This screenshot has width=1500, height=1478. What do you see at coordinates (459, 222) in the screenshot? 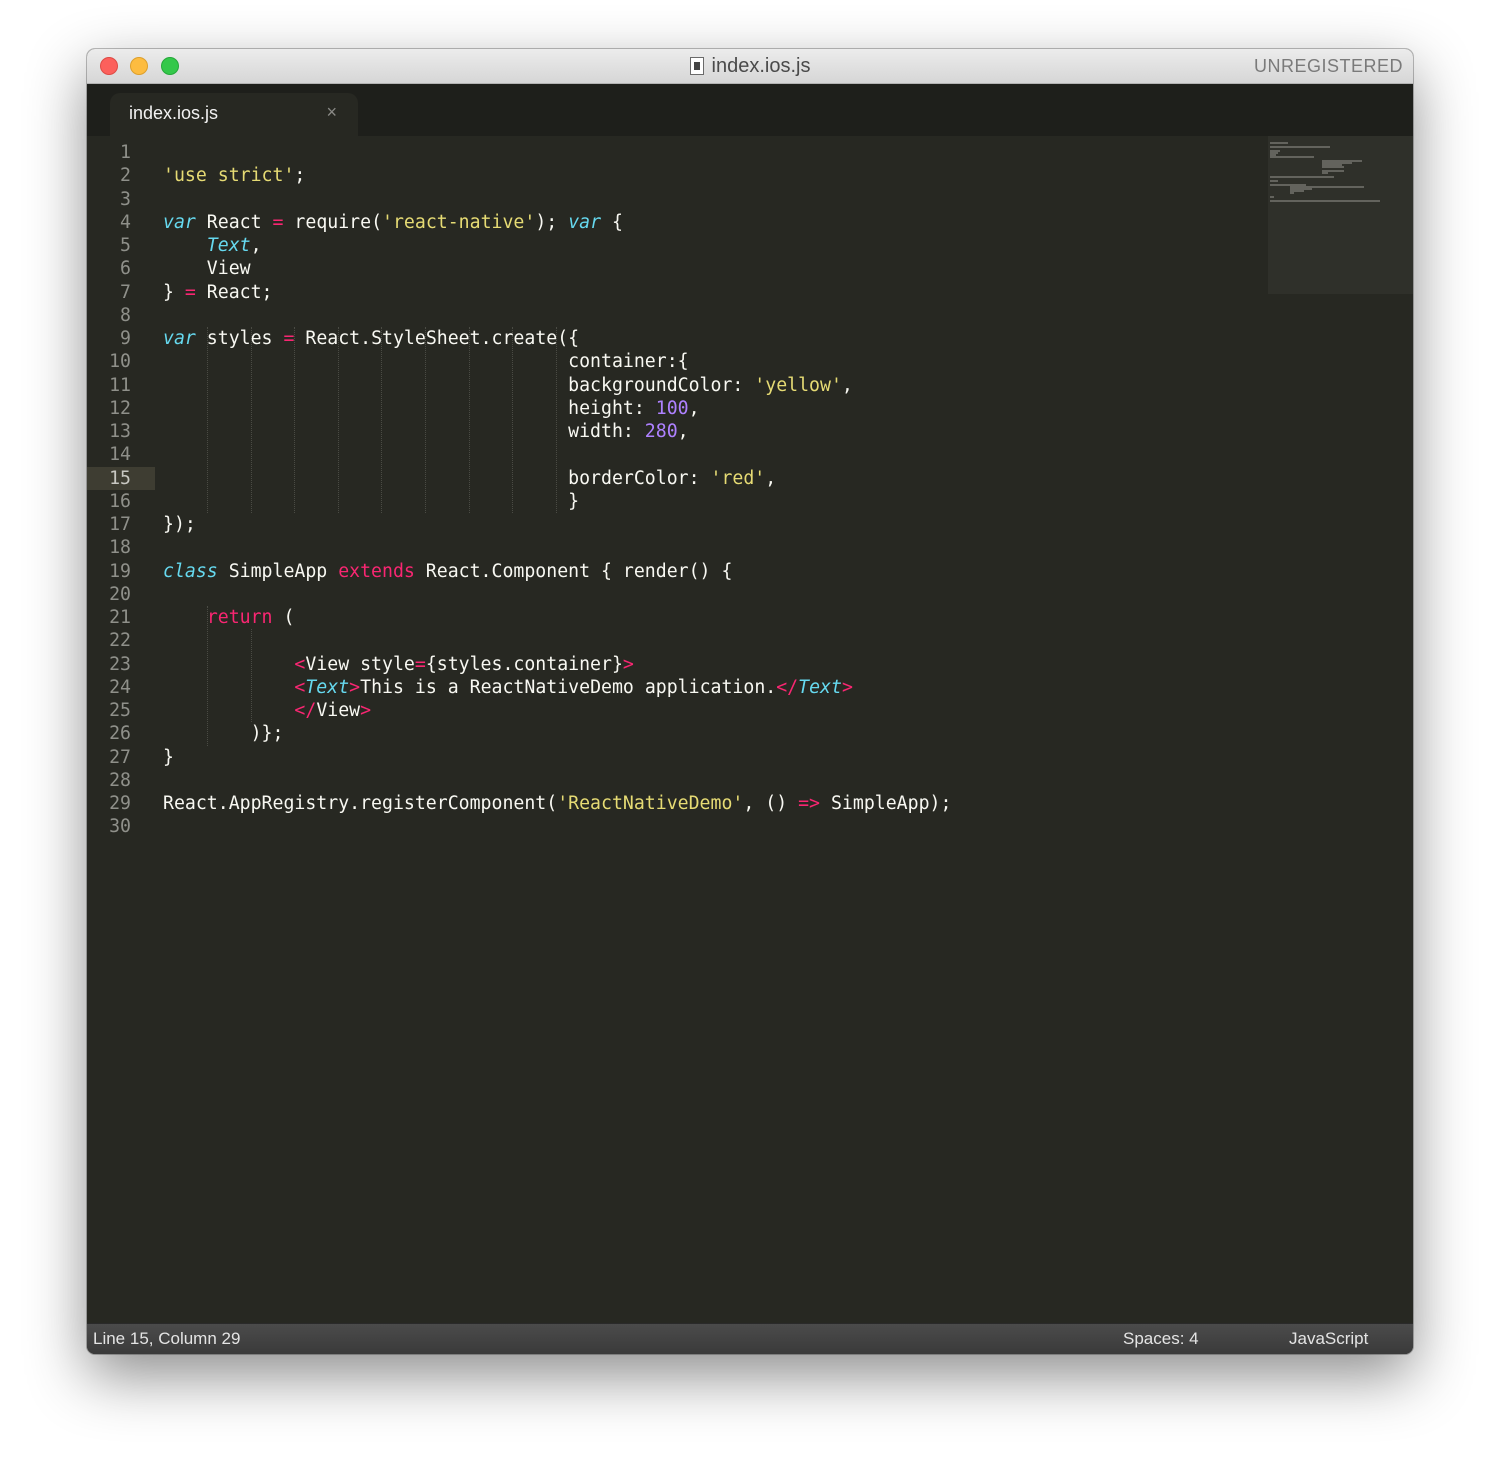
I see `code-token: 'react-native'` at bounding box center [459, 222].